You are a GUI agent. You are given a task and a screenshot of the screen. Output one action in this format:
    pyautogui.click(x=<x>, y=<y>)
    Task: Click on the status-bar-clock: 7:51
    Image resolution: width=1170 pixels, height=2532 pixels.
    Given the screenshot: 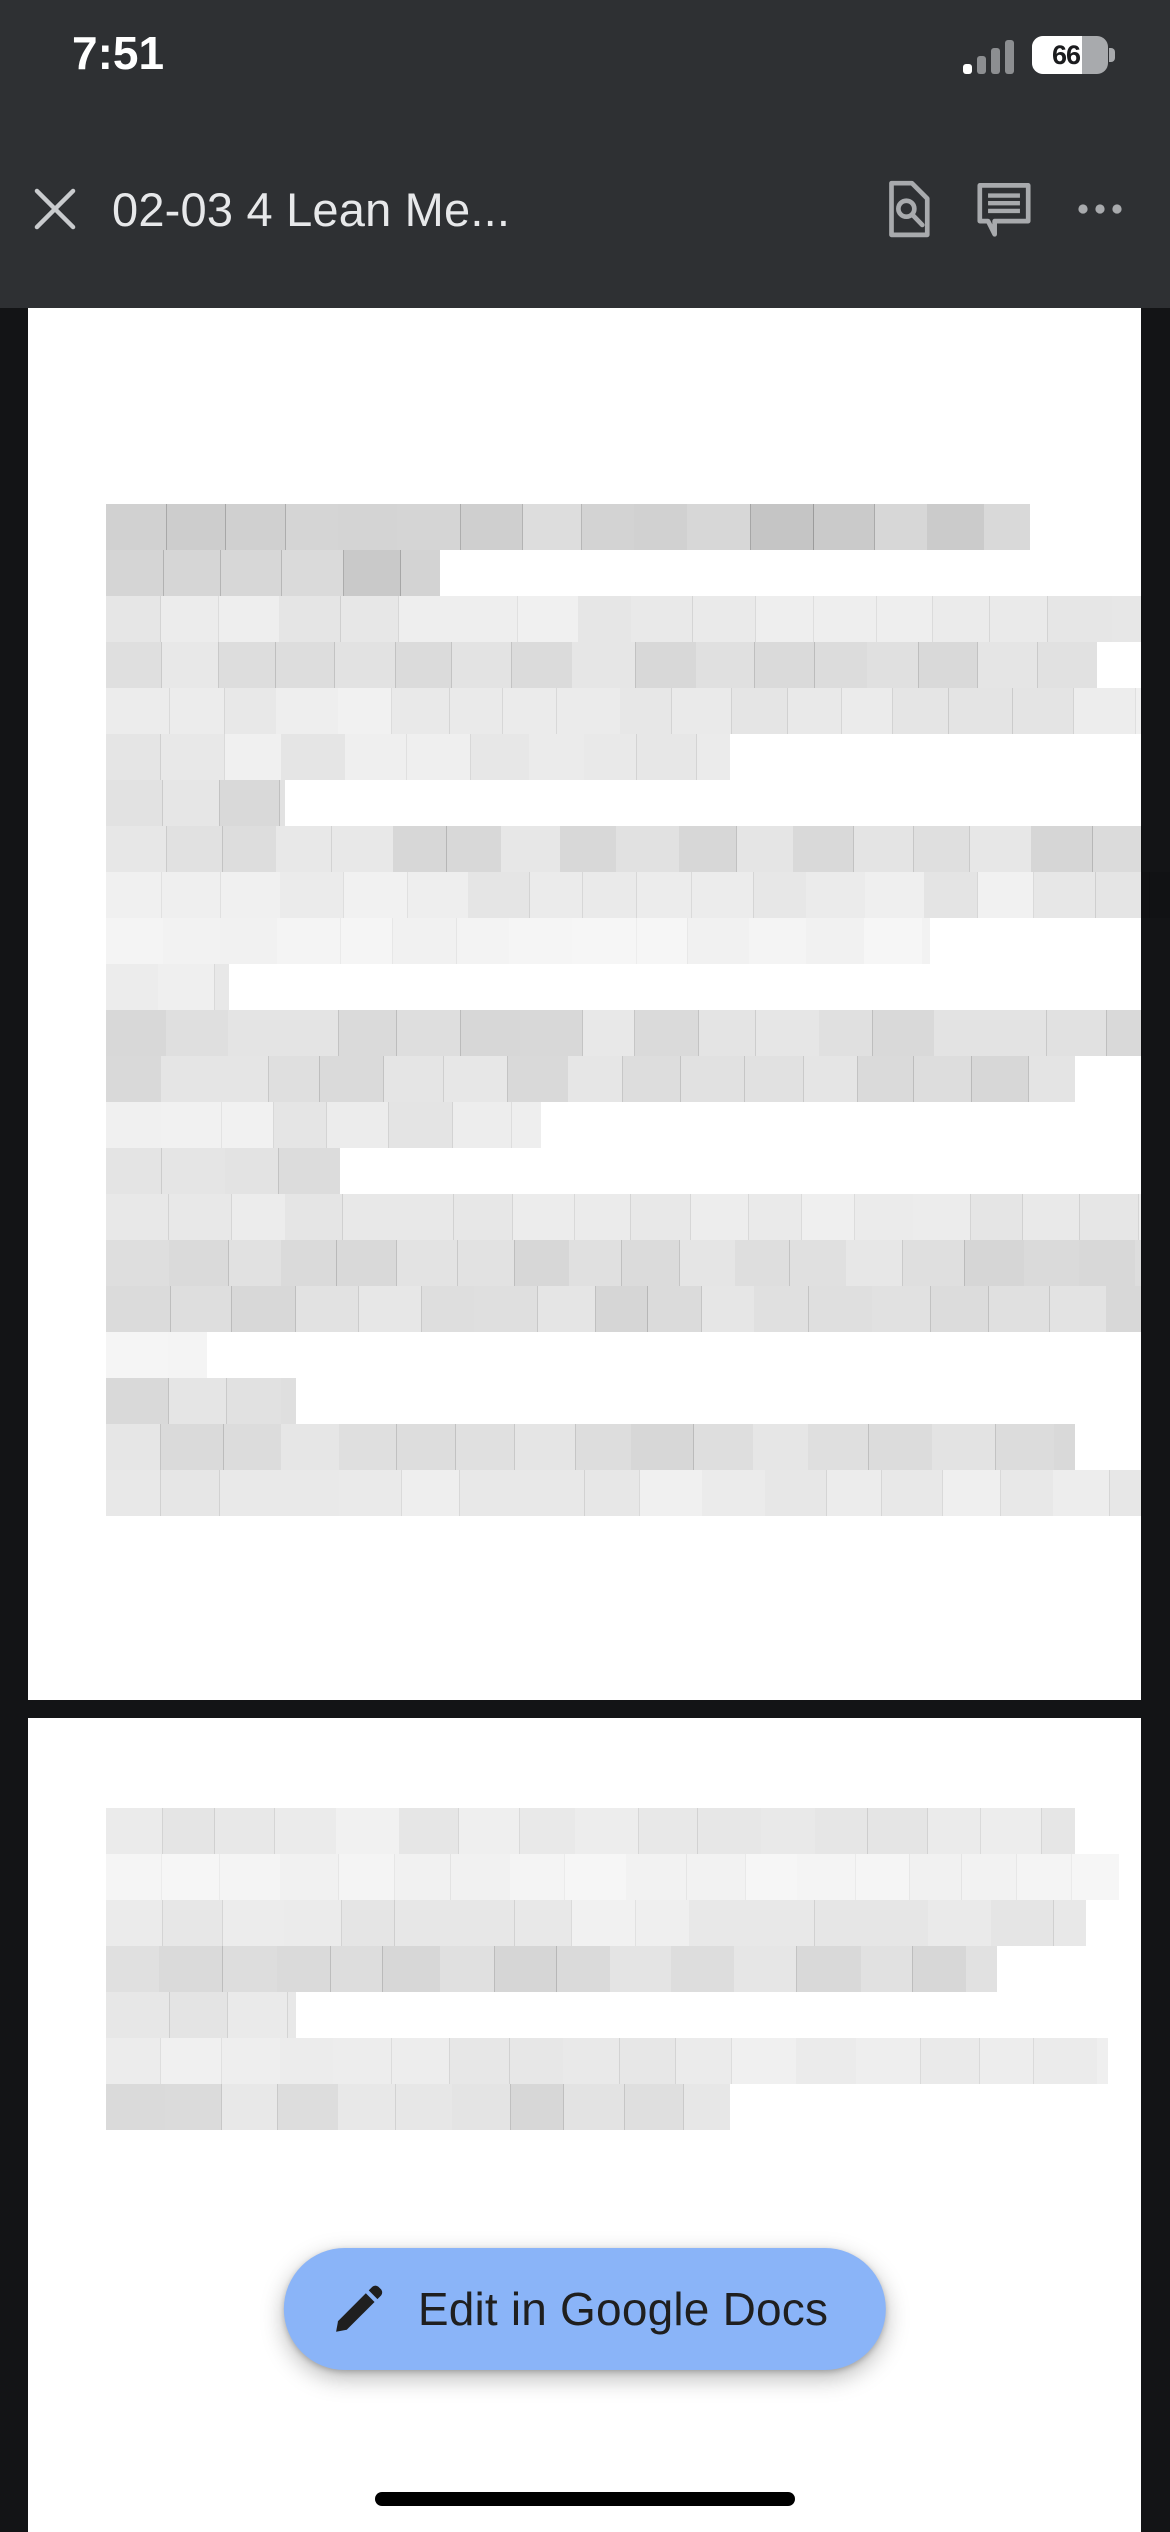 What is the action you would take?
    pyautogui.click(x=118, y=53)
    